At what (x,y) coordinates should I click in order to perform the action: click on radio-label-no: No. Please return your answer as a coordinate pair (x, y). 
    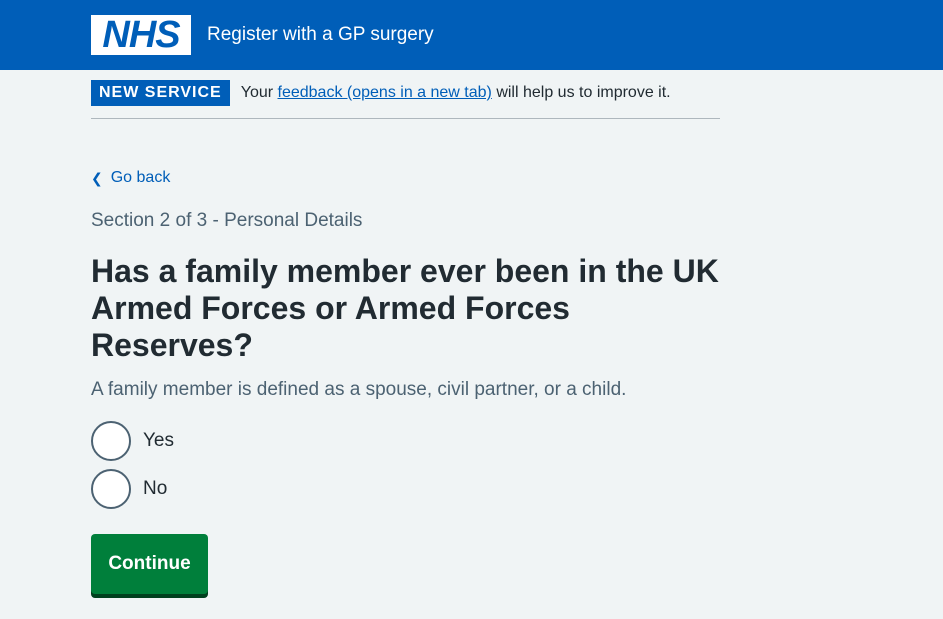
    Looking at the image, I should click on (155, 489).